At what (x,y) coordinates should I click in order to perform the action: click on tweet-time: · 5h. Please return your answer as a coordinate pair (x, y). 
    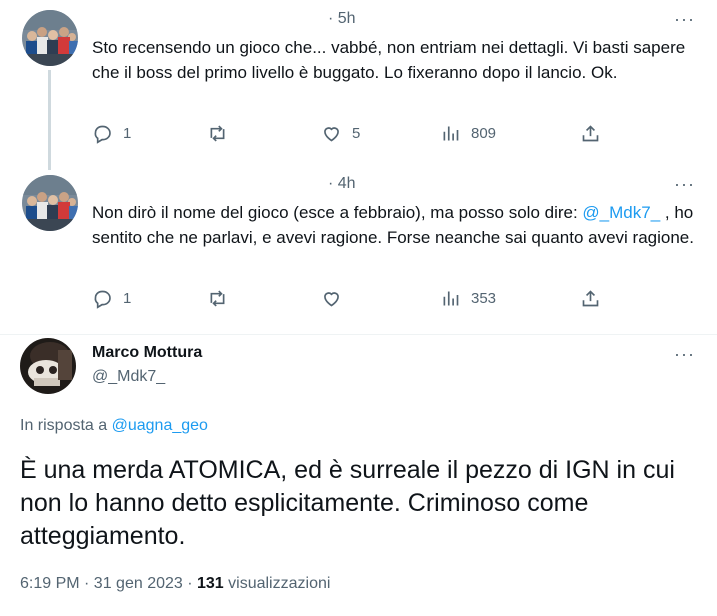
    Looking at the image, I should click on (342, 19).